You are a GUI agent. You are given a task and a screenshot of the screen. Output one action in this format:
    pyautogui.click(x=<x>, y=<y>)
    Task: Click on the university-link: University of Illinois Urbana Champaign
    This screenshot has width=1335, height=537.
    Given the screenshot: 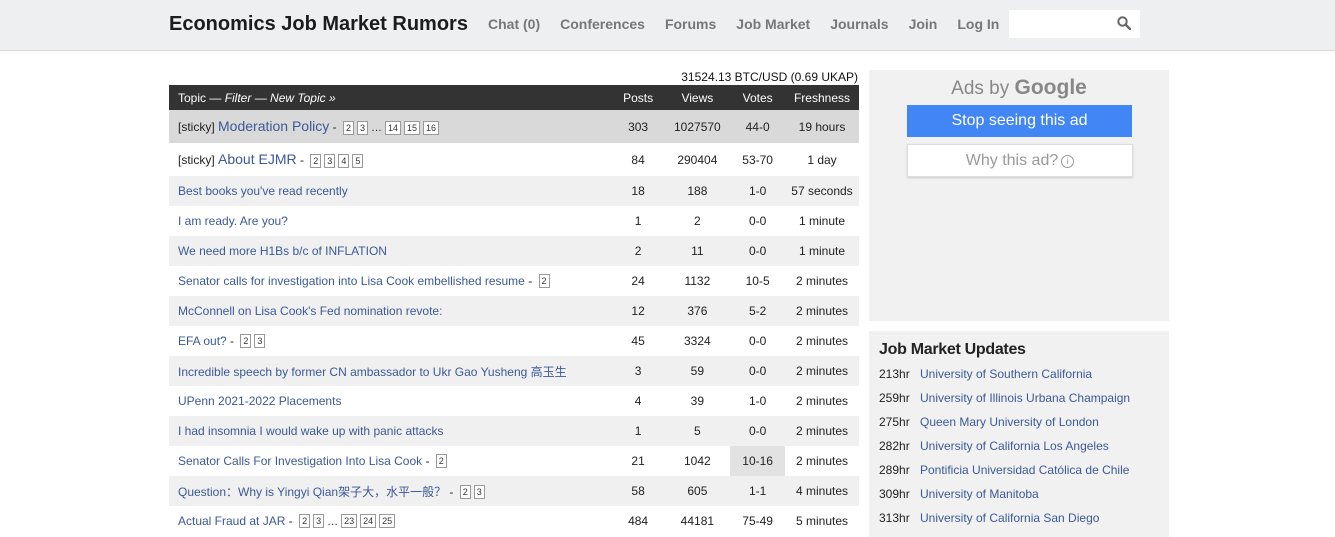 What is the action you would take?
    pyautogui.click(x=1025, y=398)
    